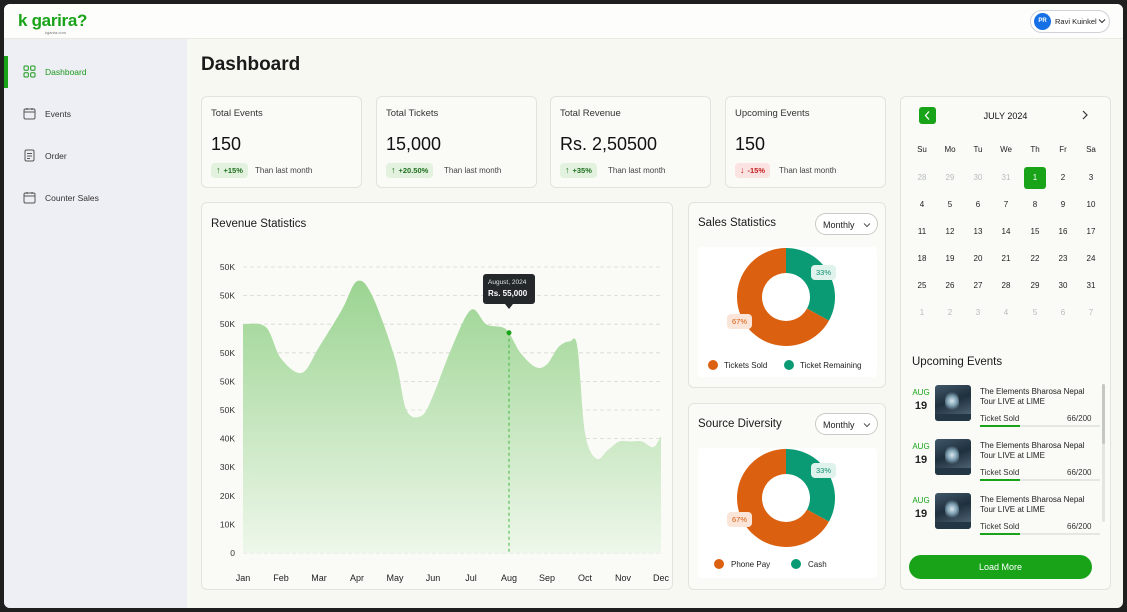 The image size is (1127, 612). Describe the element at coordinates (927, 115) in the screenshot. I see `calendar-prev-button` at that location.